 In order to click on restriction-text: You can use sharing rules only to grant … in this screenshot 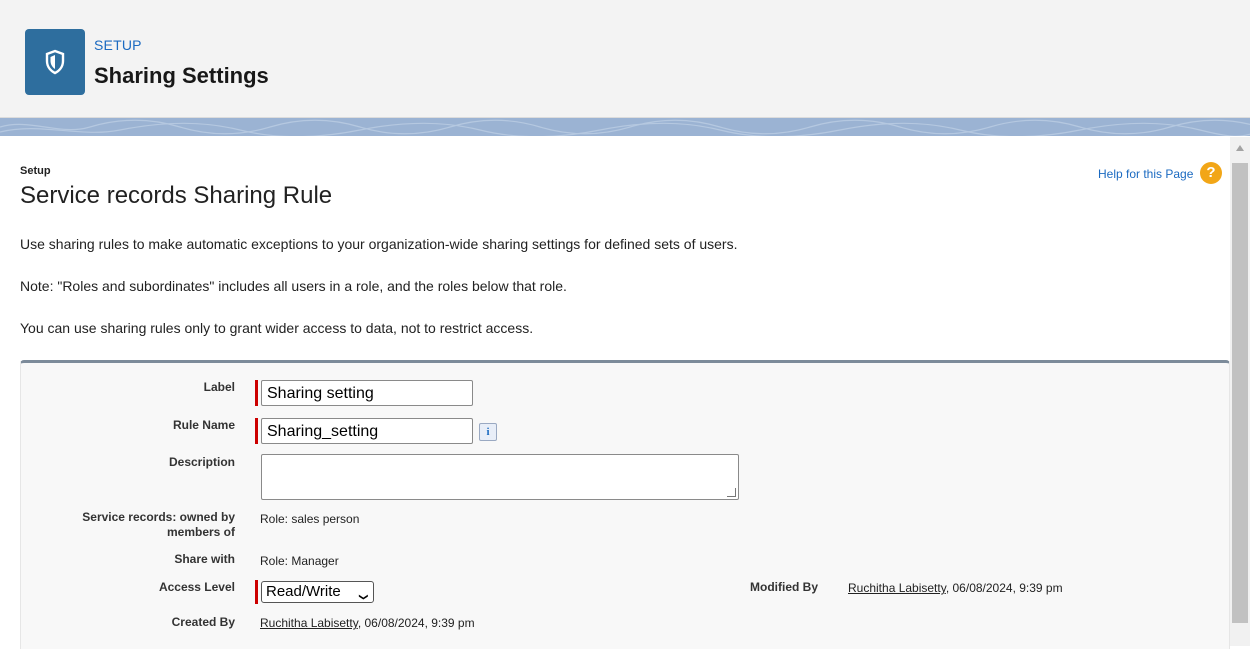, I will do `click(277, 328)`.